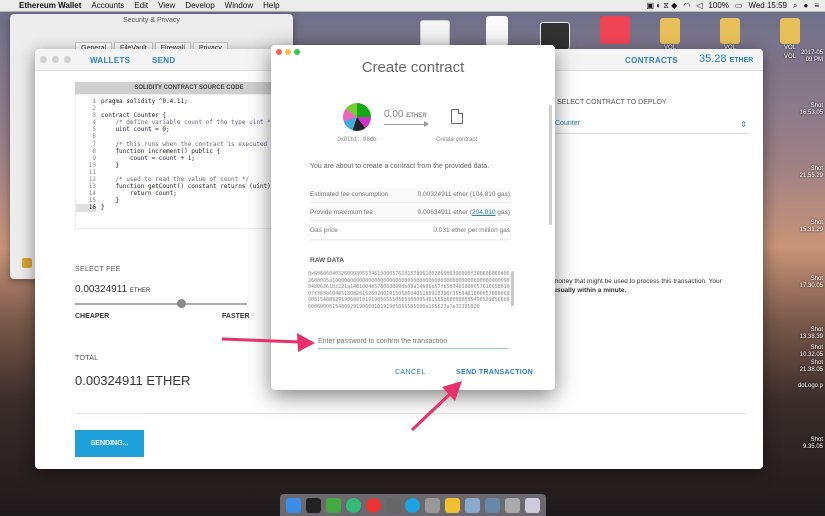 This screenshot has height=516, width=825. I want to click on folder-icon, so click(512, 505).